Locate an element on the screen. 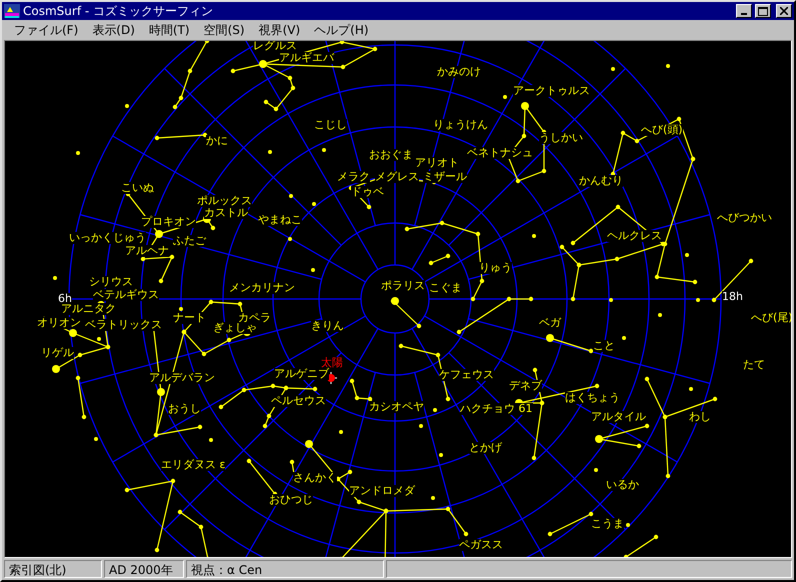 This screenshot has width=796, height=582. star-label: エリダヌス ε is located at coordinates (193, 465).